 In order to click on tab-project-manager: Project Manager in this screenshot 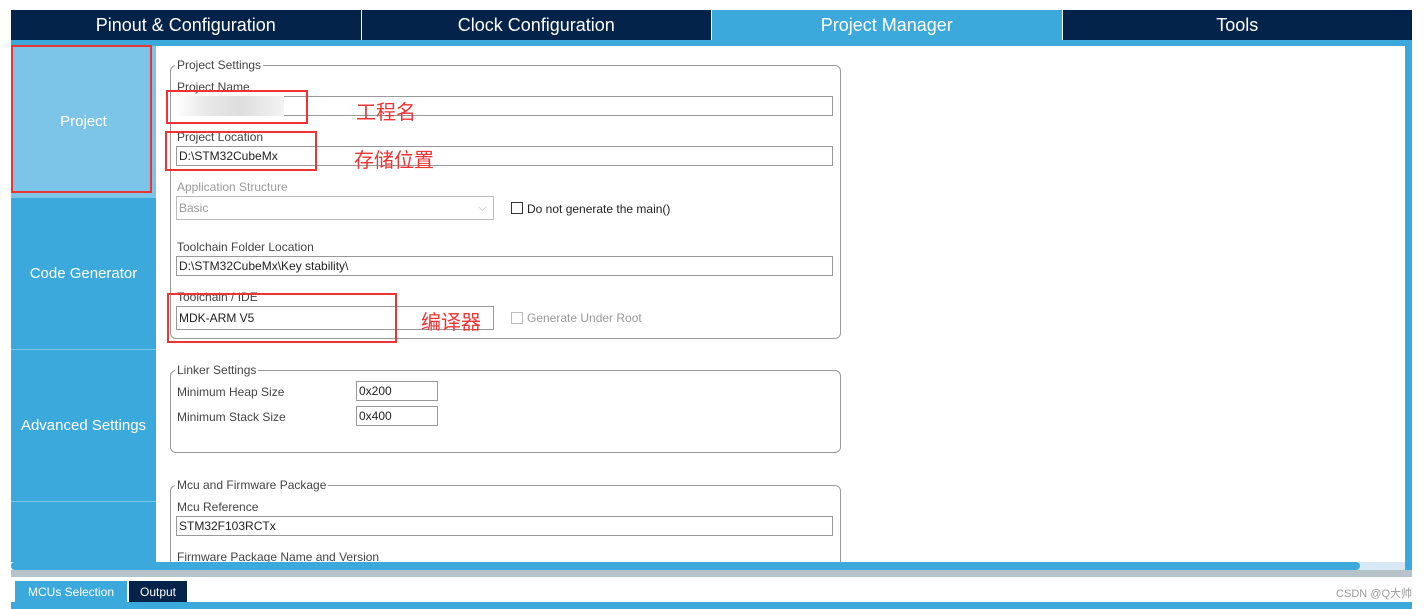, I will do `click(887, 25)`.